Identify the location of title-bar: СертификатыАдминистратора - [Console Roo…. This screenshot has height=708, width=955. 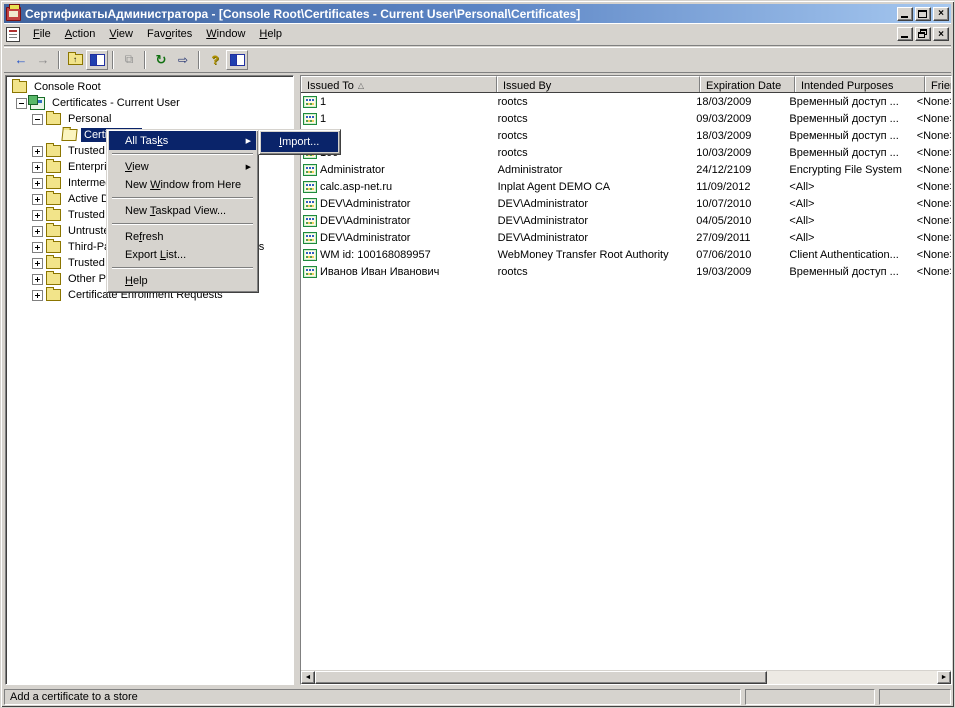
(477, 13).